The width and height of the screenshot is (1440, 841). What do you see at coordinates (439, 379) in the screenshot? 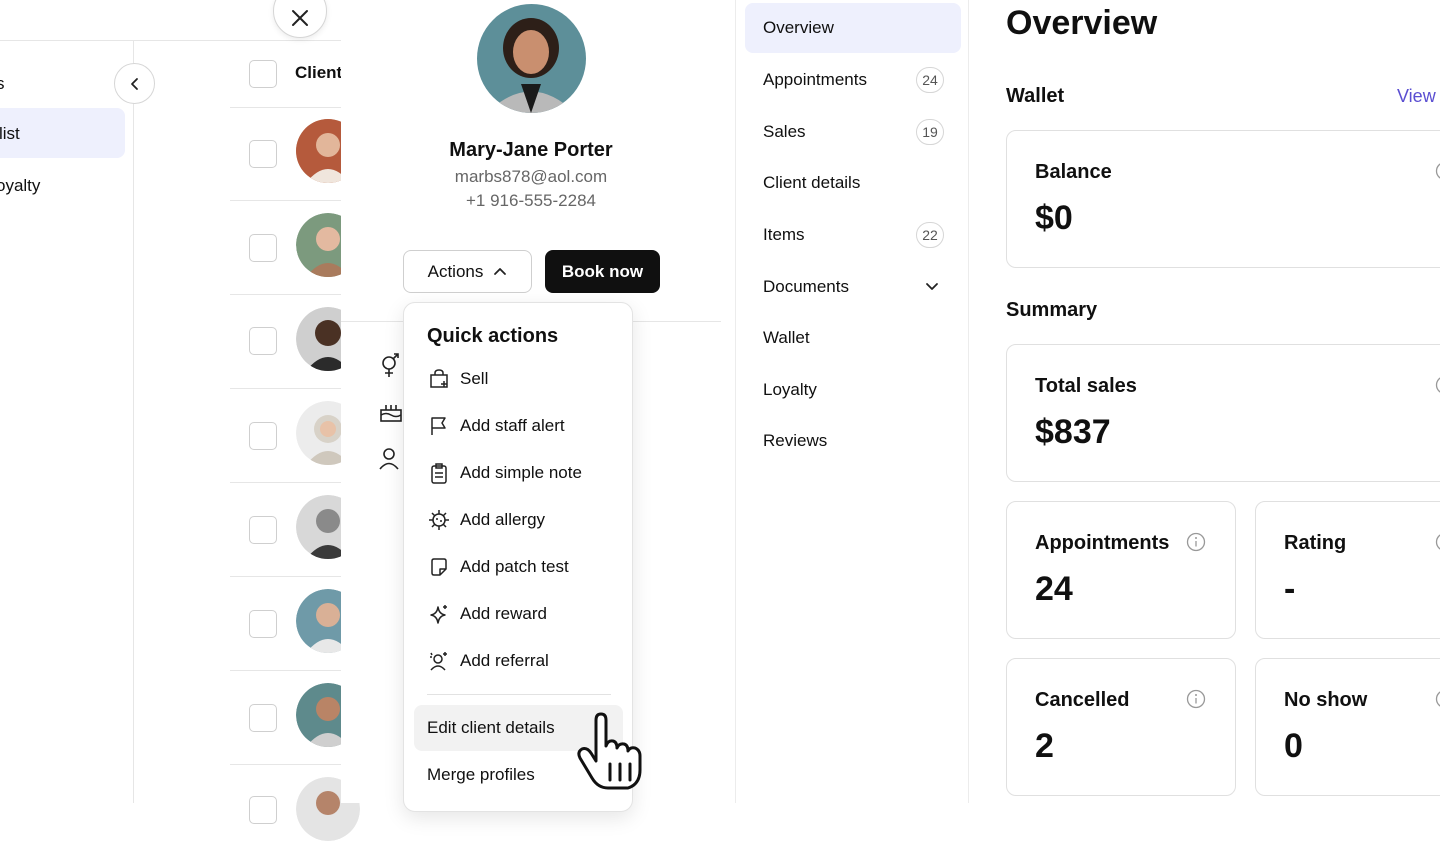
I see `bag-plus-icon` at bounding box center [439, 379].